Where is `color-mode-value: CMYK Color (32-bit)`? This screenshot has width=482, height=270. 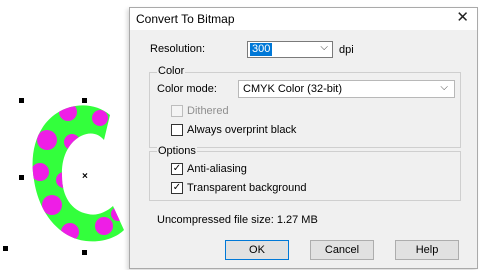
color-mode-value: CMYK Color (32-bit) is located at coordinates (293, 89).